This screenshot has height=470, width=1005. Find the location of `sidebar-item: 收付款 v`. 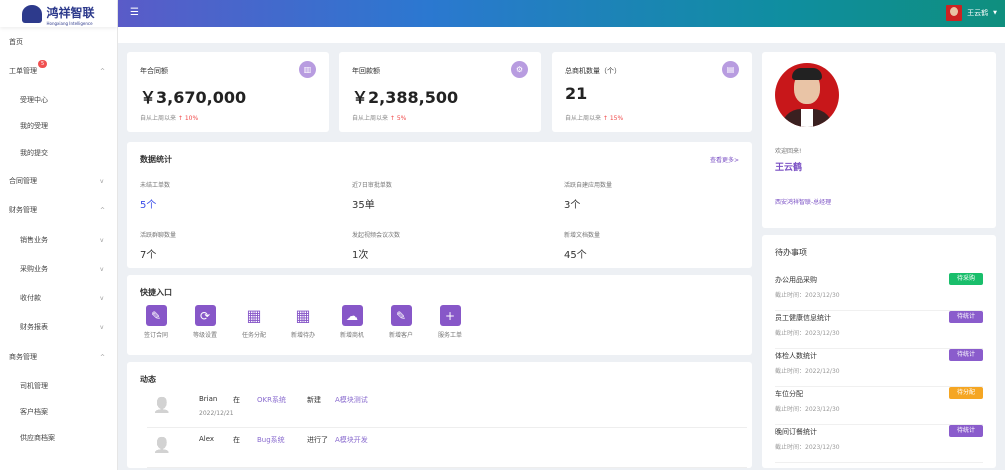

sidebar-item: 收付款 v is located at coordinates (59, 298).